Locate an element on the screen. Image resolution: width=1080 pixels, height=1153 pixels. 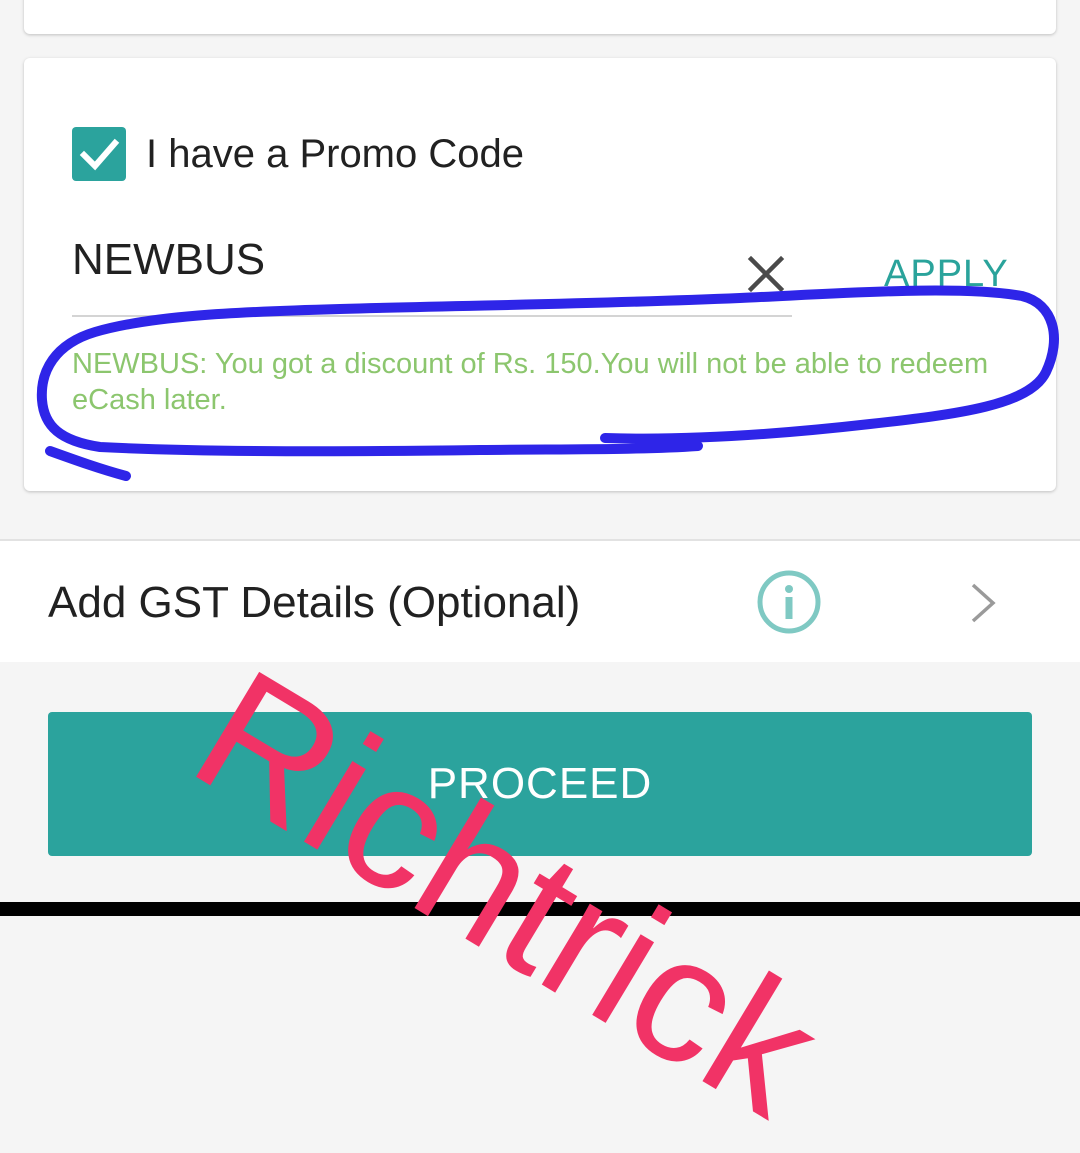
apply-button: APPLY is located at coordinates (946, 274).